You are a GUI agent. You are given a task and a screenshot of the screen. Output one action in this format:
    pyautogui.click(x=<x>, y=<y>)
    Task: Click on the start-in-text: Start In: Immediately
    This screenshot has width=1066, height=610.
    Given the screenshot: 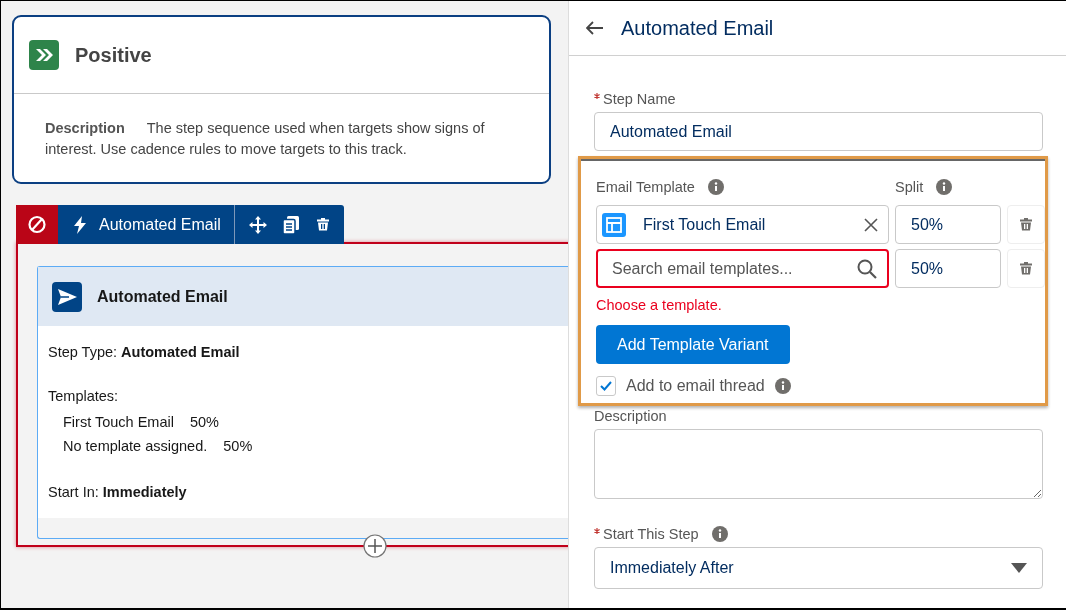 What is the action you would take?
    pyautogui.click(x=118, y=492)
    